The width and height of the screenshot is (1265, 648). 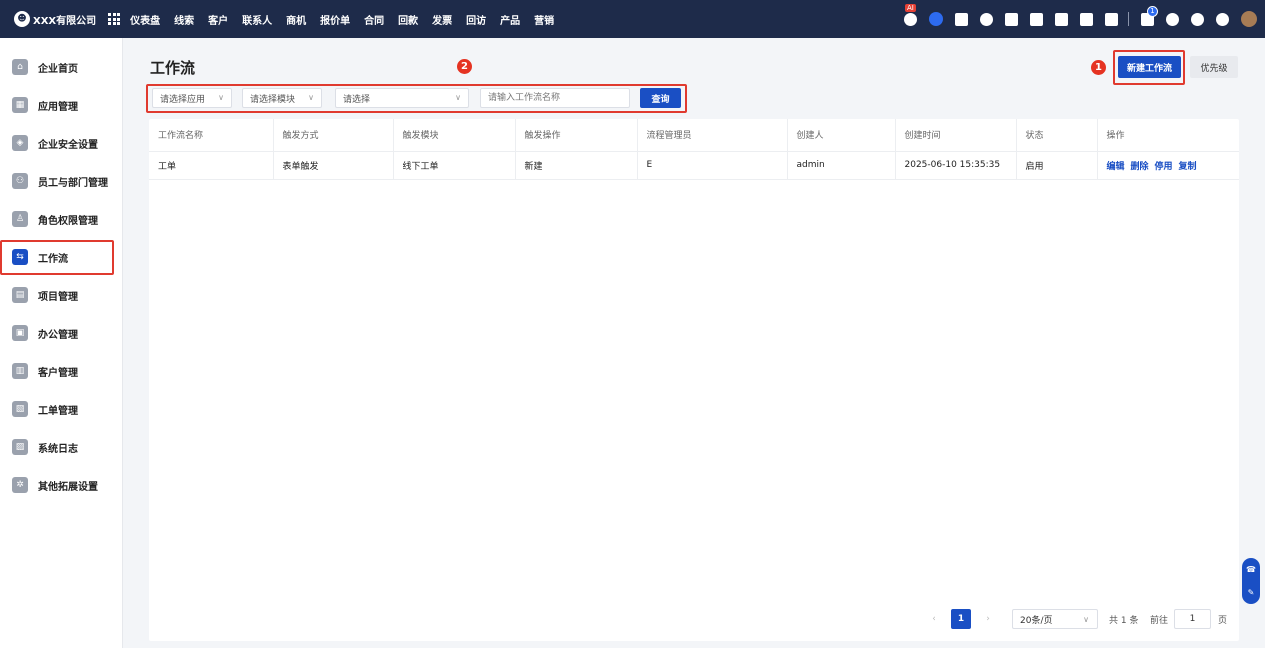 What do you see at coordinates (934, 619) in the screenshot?
I see `prev-page-icon: ‹` at bounding box center [934, 619].